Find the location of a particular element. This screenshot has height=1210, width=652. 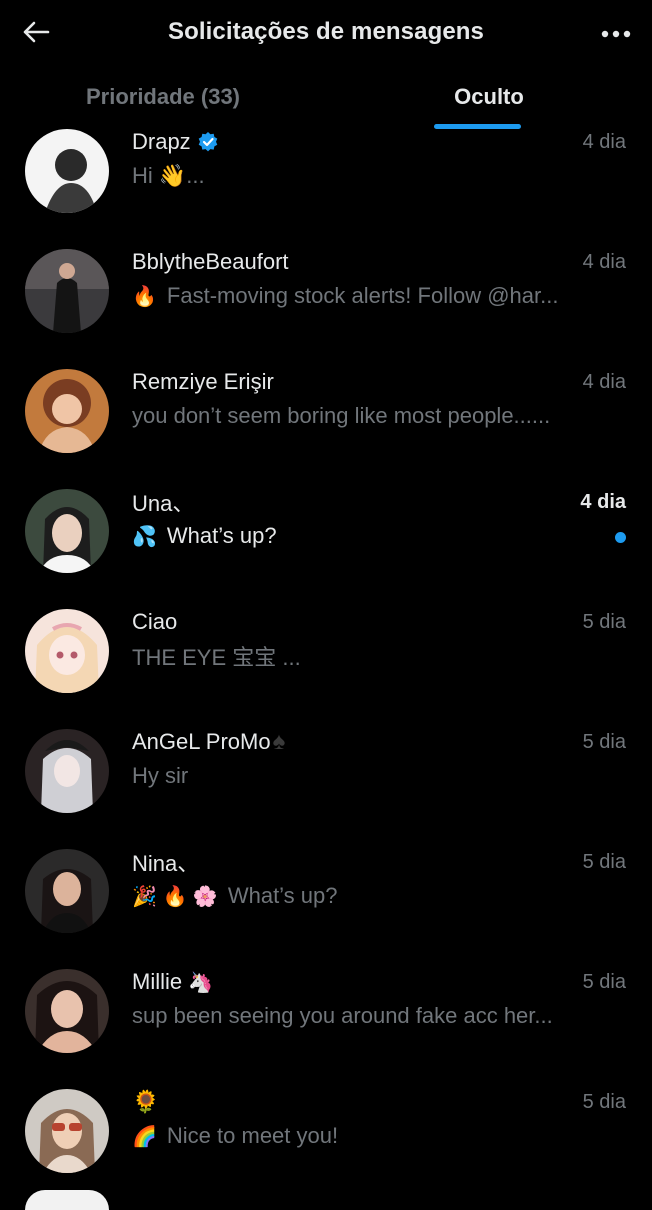

rainbow-emoji-icon: 🌈 is located at coordinates (144, 1136).